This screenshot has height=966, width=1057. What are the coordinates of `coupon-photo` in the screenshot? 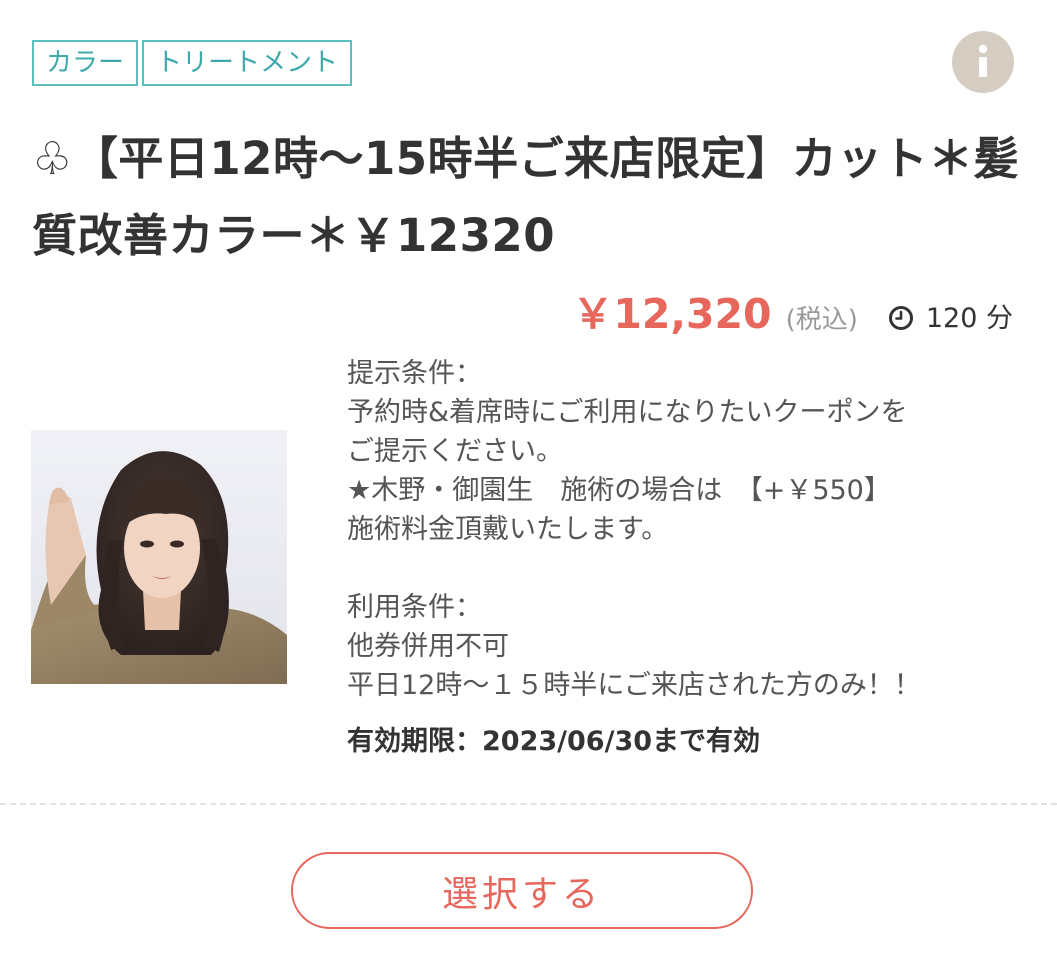 It's located at (159, 557).